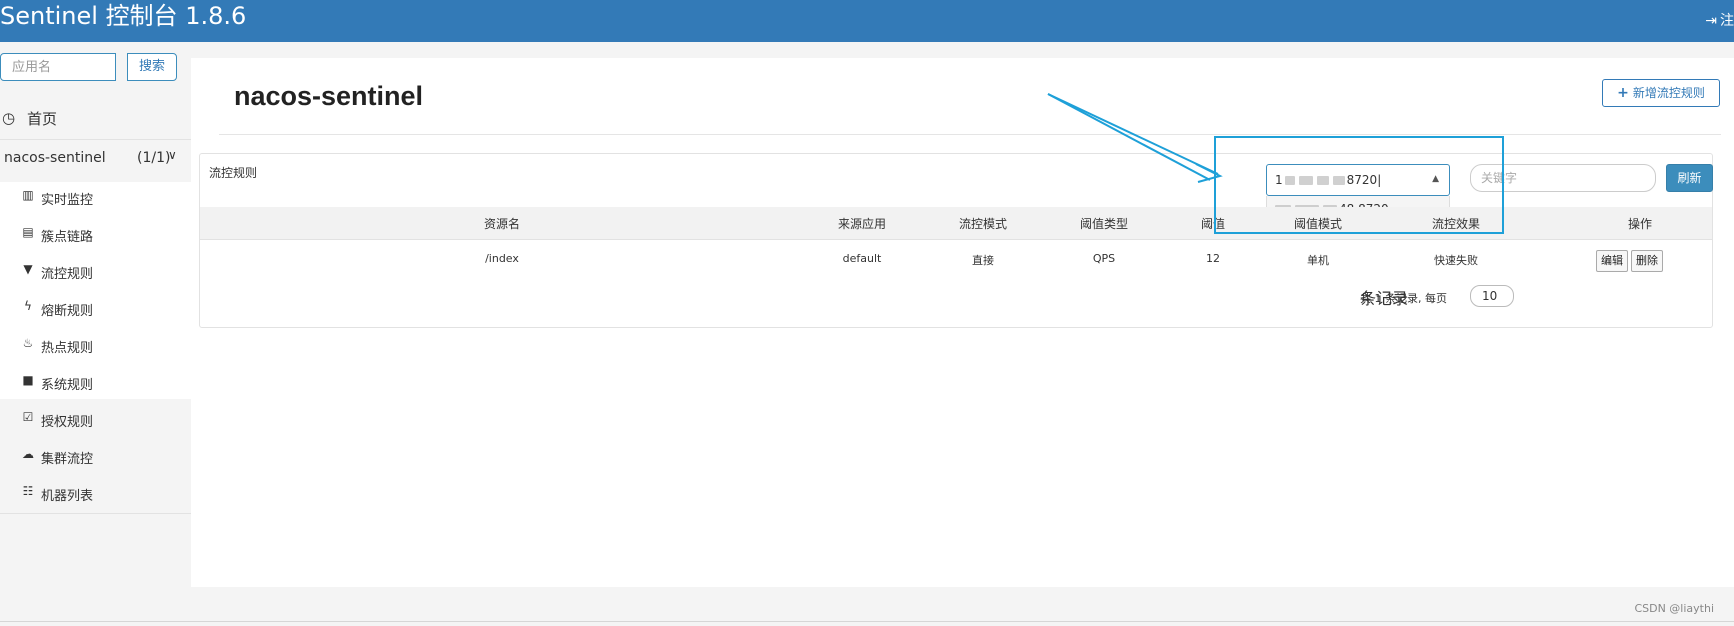  Describe the element at coordinates (67, 311) in the screenshot. I see `sidebar-item-label: 熔断规则` at that location.